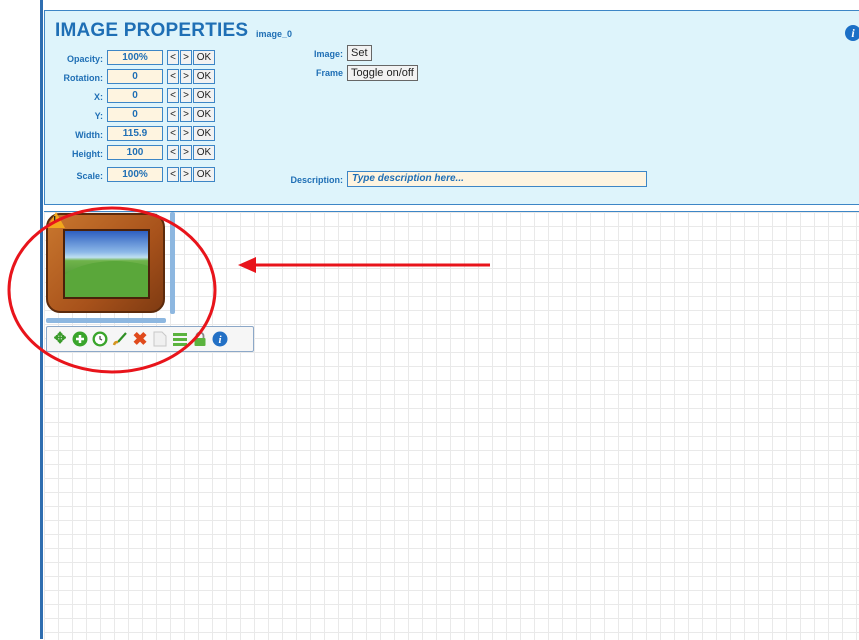 The width and height of the screenshot is (859, 640). What do you see at coordinates (100, 339) in the screenshot?
I see `clock-icon` at bounding box center [100, 339].